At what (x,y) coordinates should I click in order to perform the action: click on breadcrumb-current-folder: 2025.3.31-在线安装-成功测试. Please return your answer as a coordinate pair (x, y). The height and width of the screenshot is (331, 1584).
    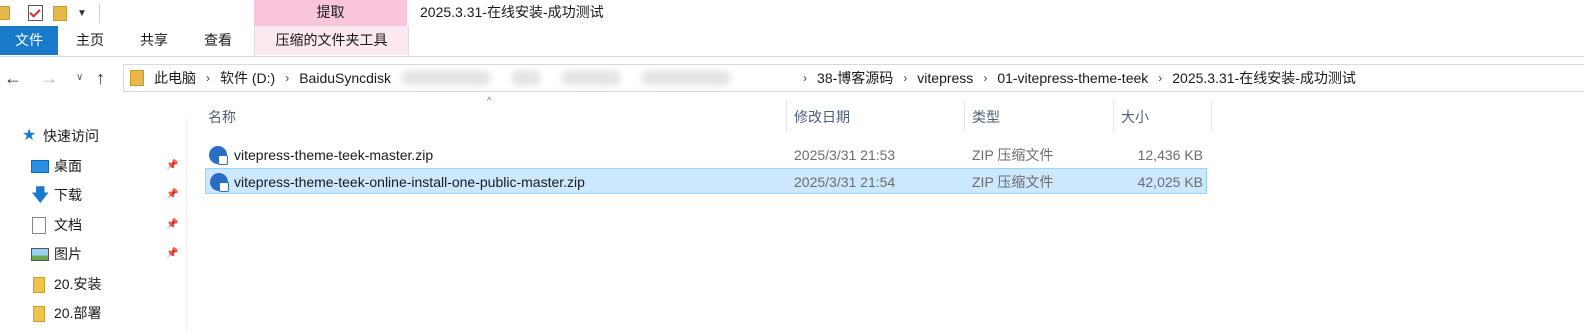
    Looking at the image, I should click on (1264, 78).